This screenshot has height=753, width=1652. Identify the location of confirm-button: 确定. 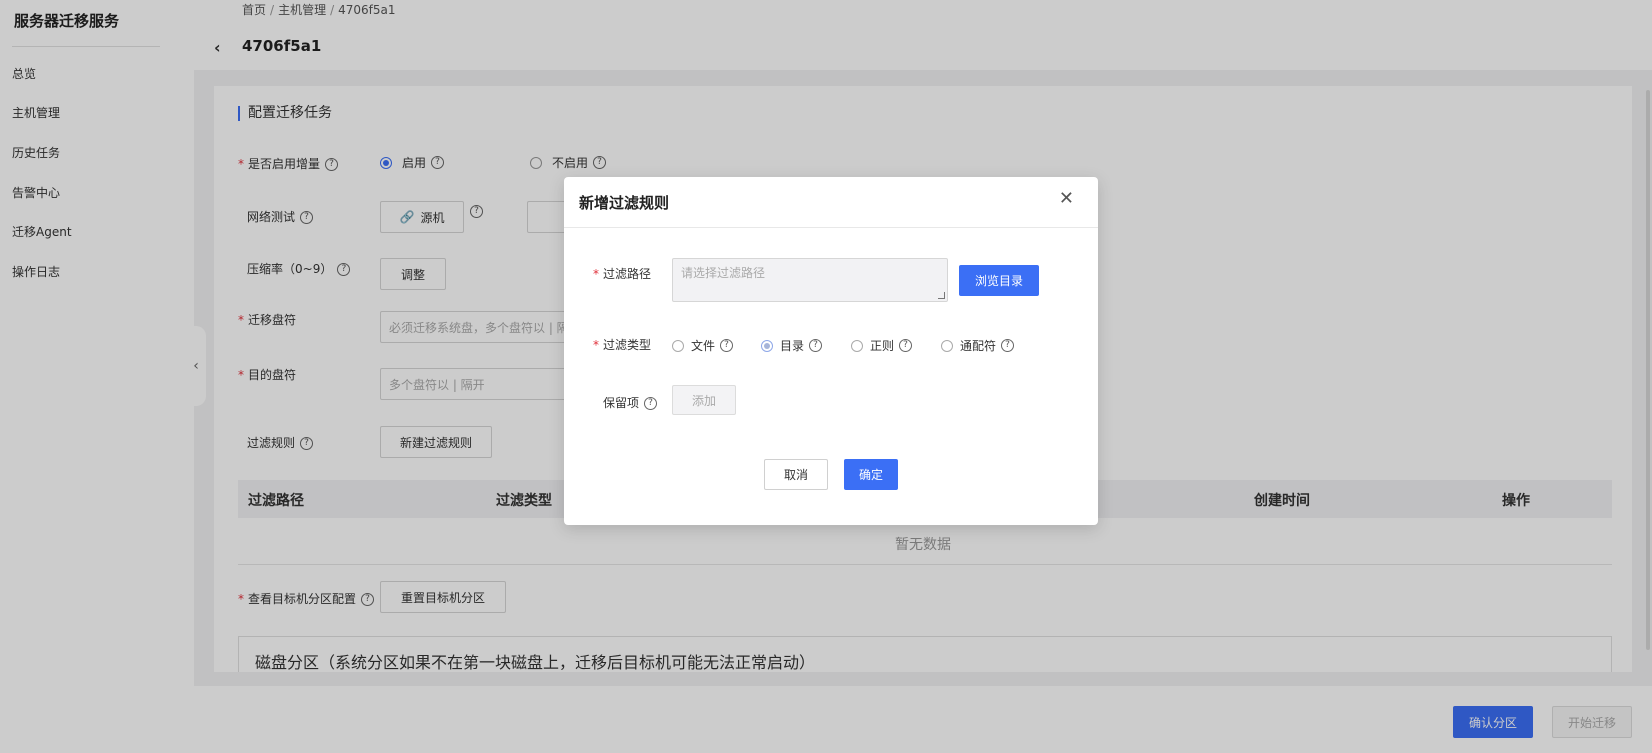
(871, 474).